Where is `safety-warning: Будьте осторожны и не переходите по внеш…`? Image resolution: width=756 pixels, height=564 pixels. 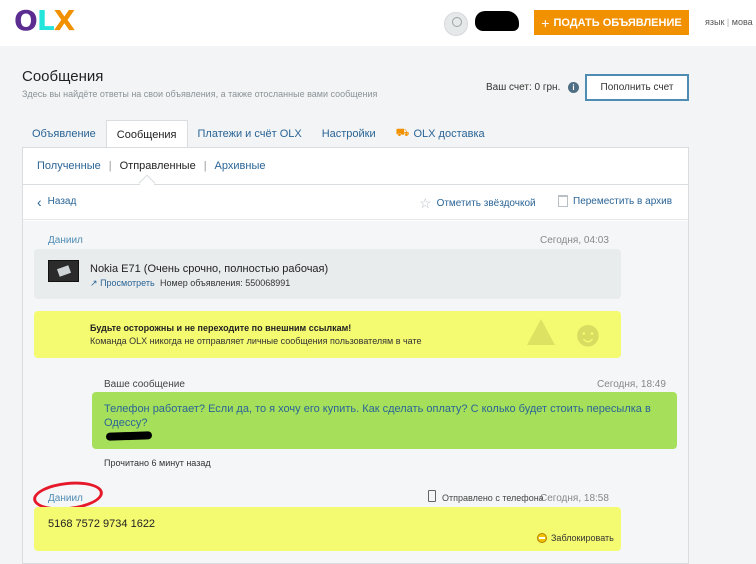
safety-warning: Будьте осторожны и не переходите по внеш… is located at coordinates (327, 334).